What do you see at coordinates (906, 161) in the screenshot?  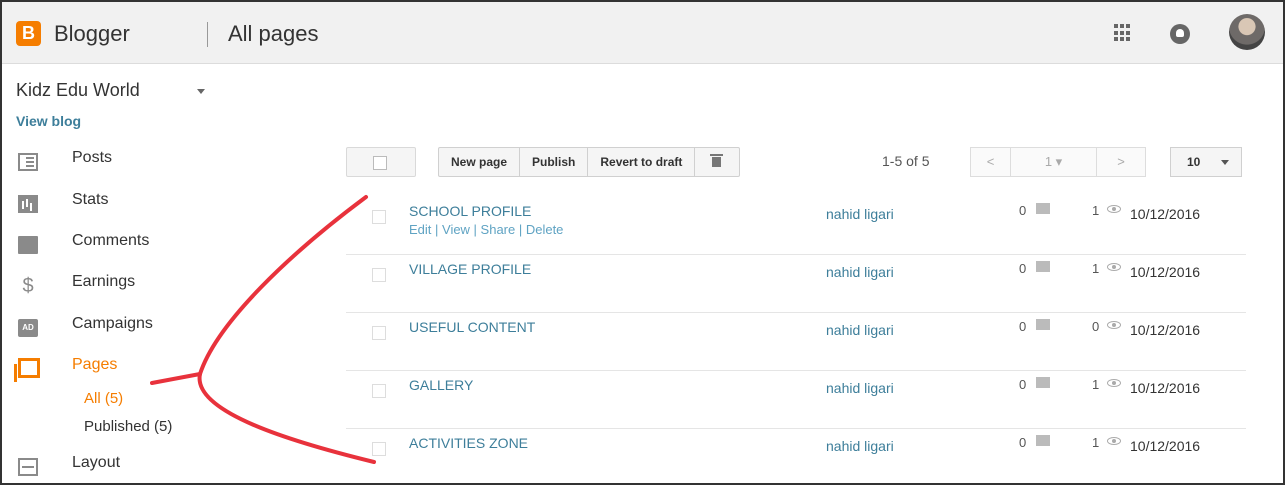 I see `result-count: 1-5 of 5` at bounding box center [906, 161].